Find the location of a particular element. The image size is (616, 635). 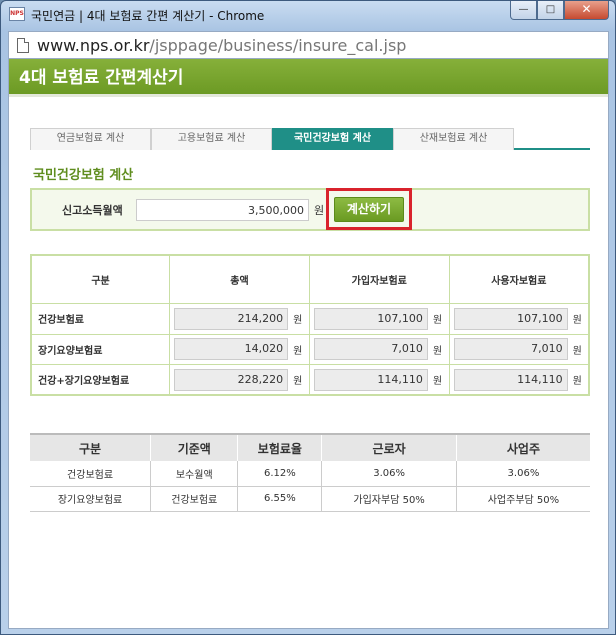

header-category: 구분 is located at coordinates (100, 279).